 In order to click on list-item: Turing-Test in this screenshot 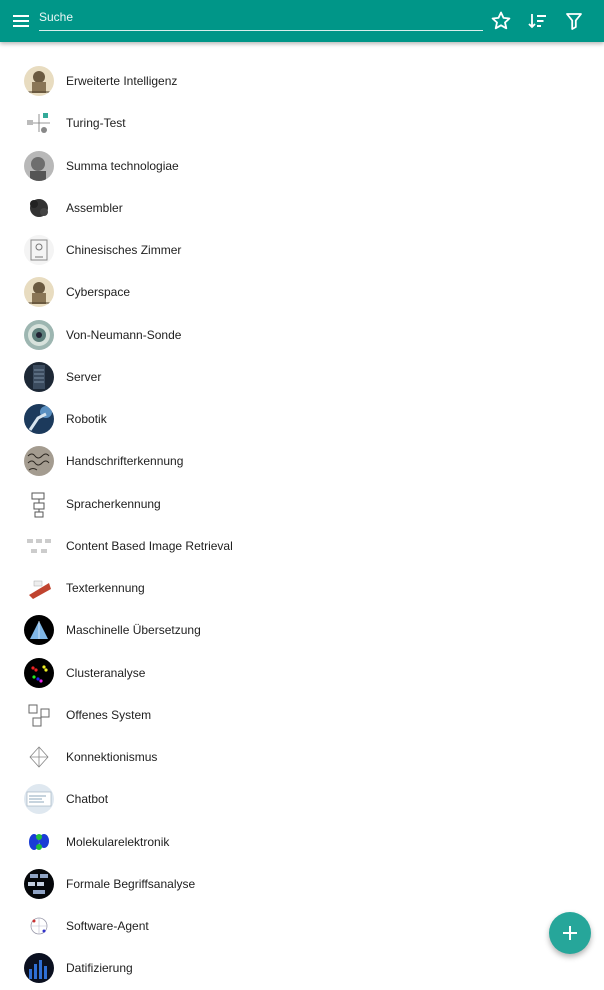, I will do `click(302, 123)`.